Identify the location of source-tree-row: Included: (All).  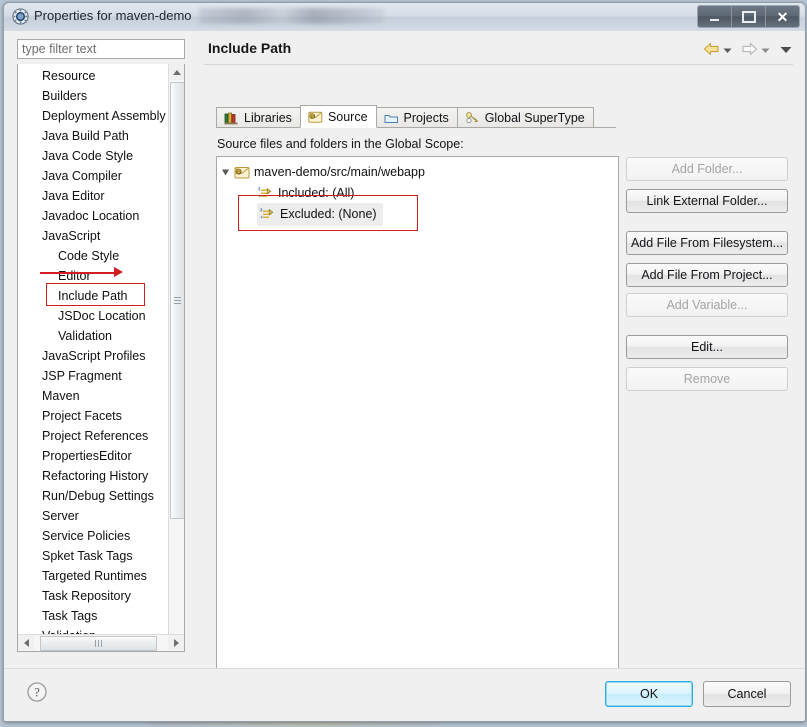
(417, 193).